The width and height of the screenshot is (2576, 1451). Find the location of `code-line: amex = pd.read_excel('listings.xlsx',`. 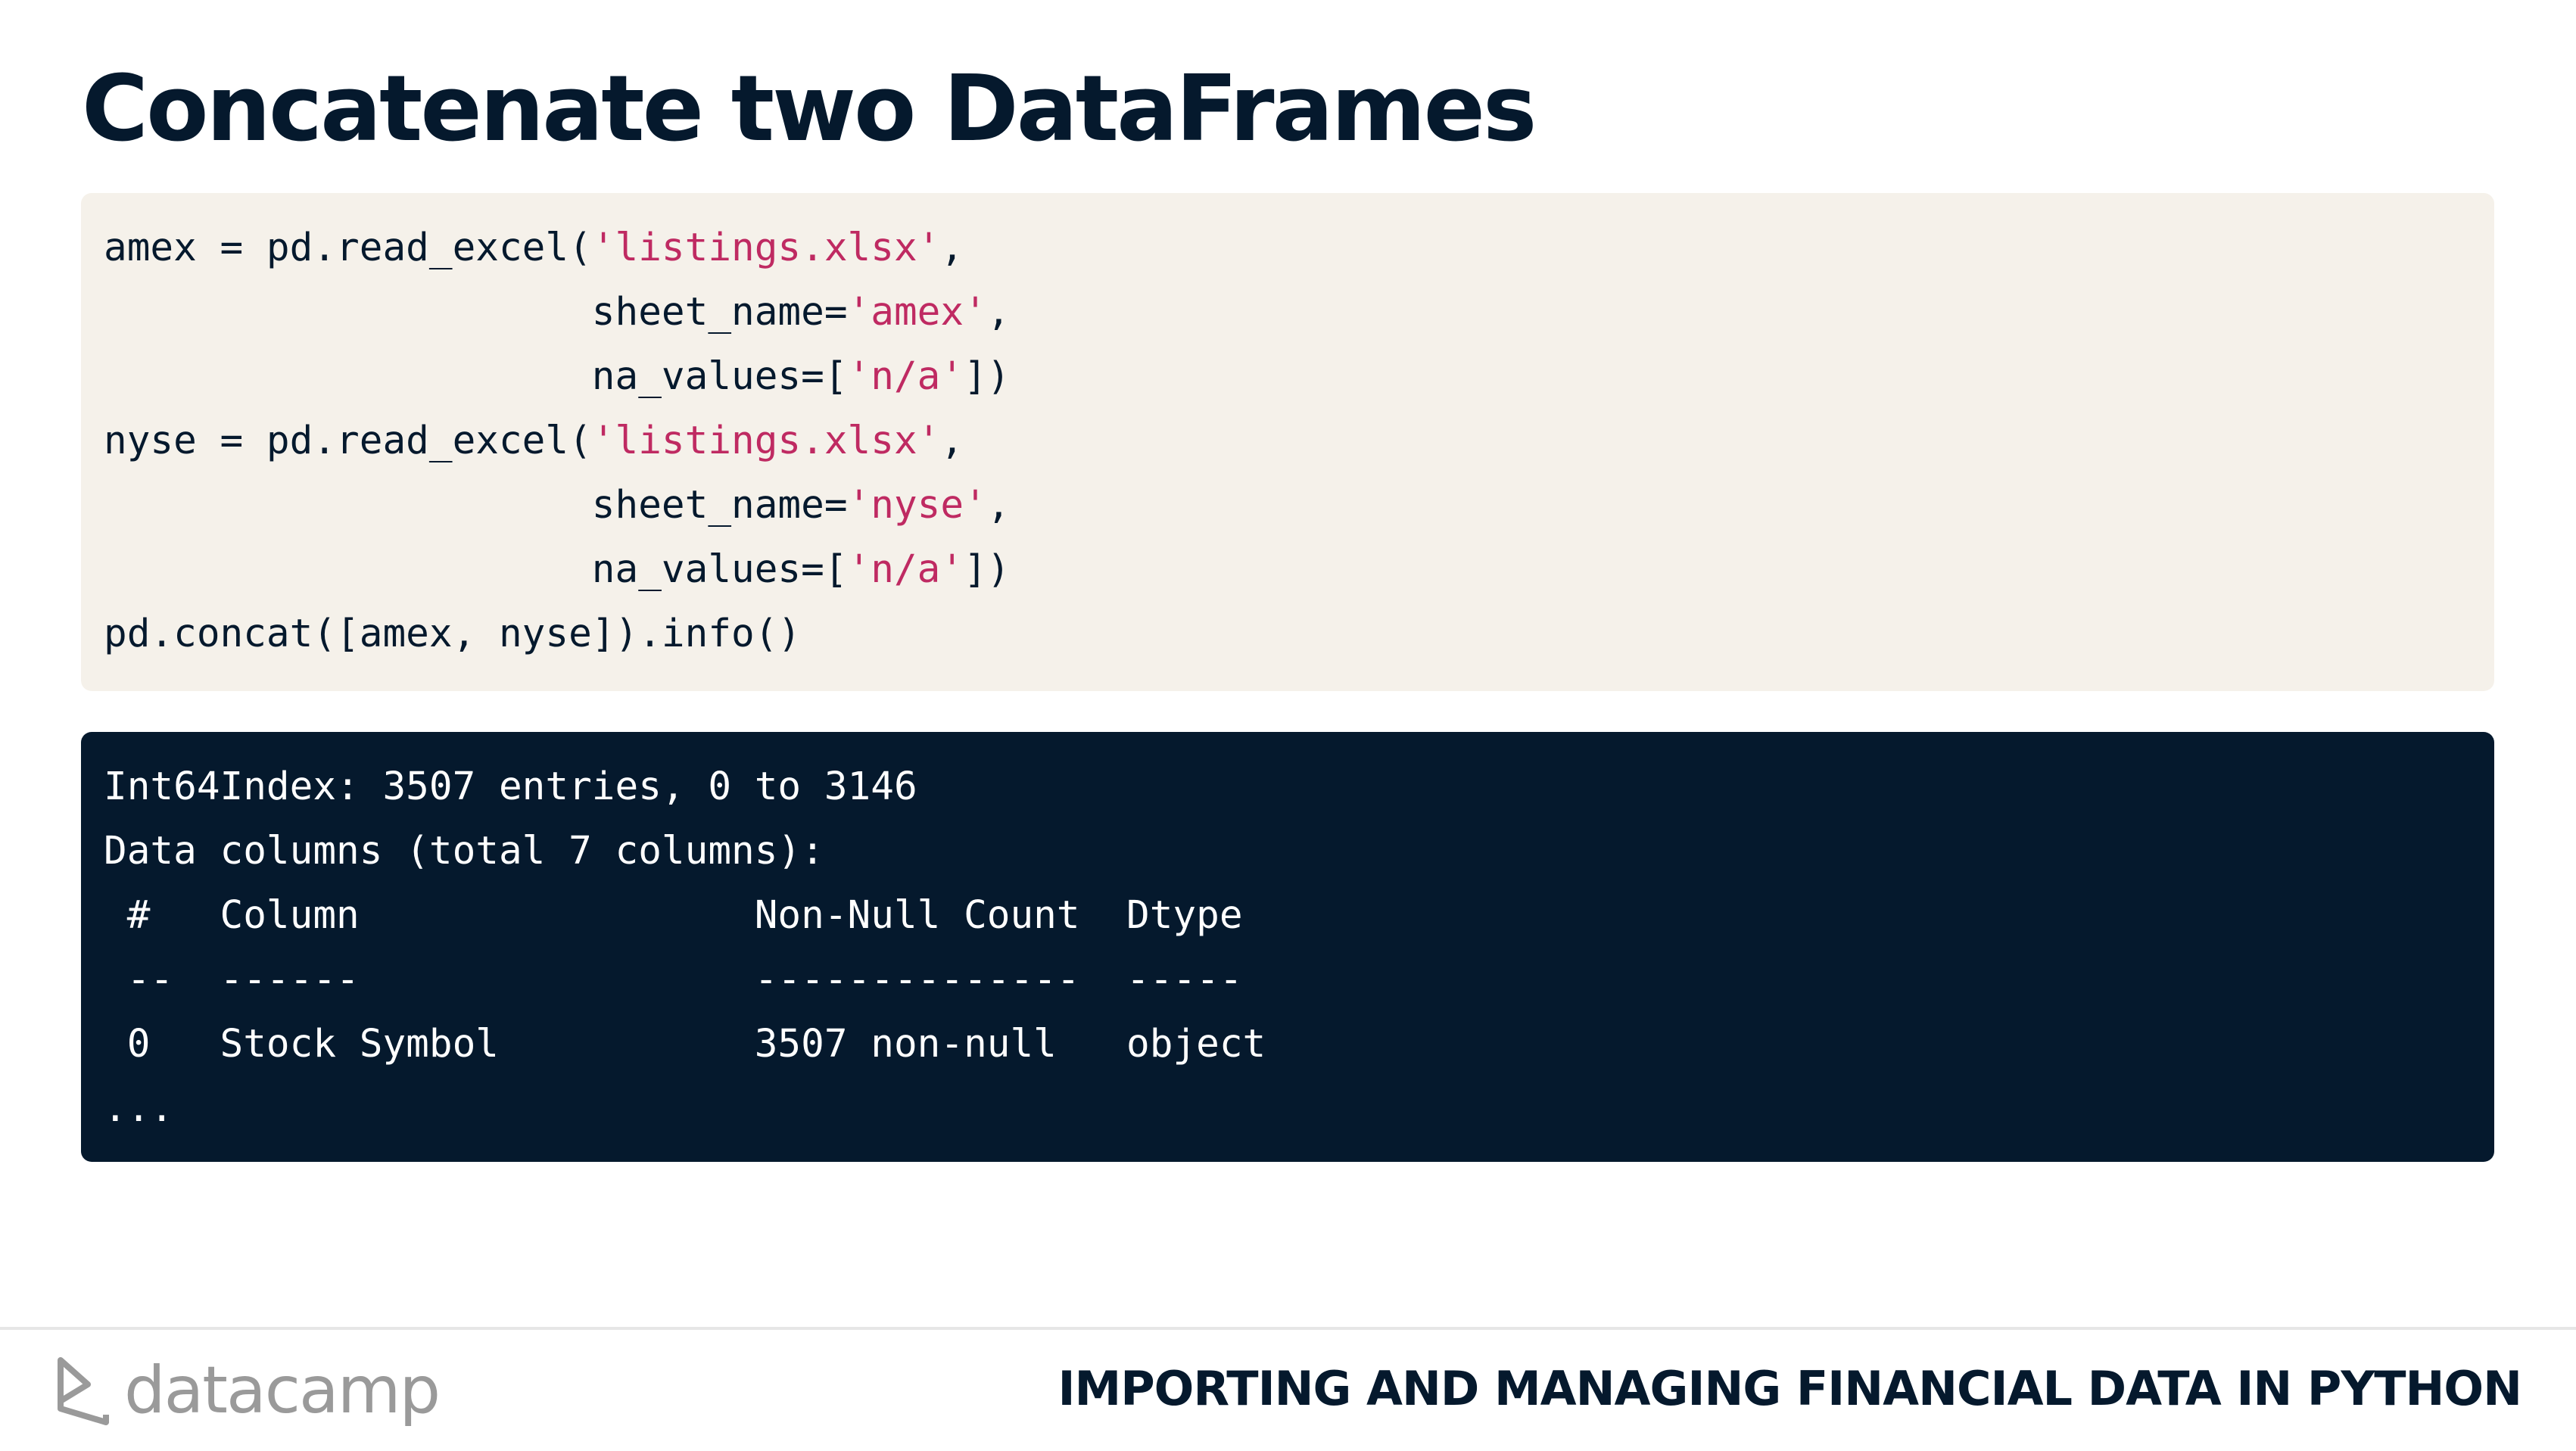

code-line: amex = pd.read_excel('listings.xlsx', is located at coordinates (1299, 248).